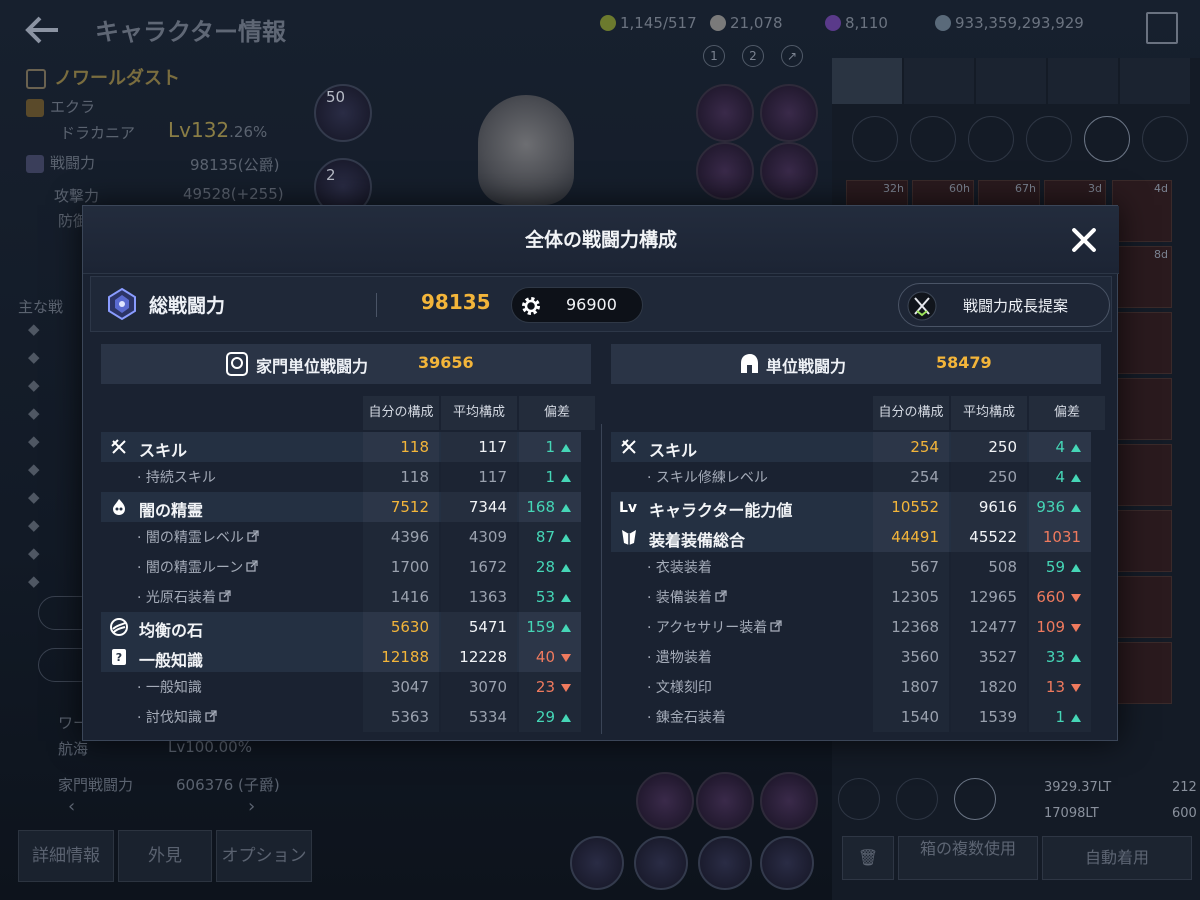  I want to click on subcategory-row: · 闇の精霊ルーン 1700 1672 28, so click(341, 567).